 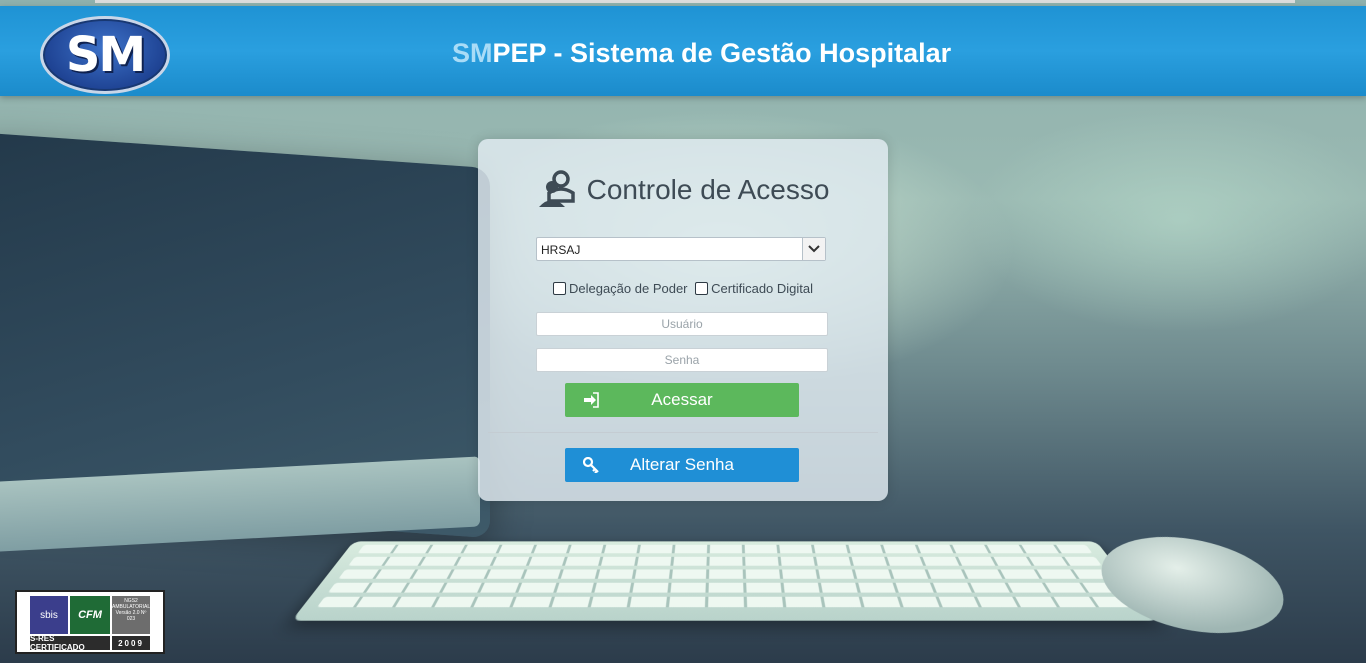 I want to click on delegacao-checkbox-box, so click(x=559, y=288).